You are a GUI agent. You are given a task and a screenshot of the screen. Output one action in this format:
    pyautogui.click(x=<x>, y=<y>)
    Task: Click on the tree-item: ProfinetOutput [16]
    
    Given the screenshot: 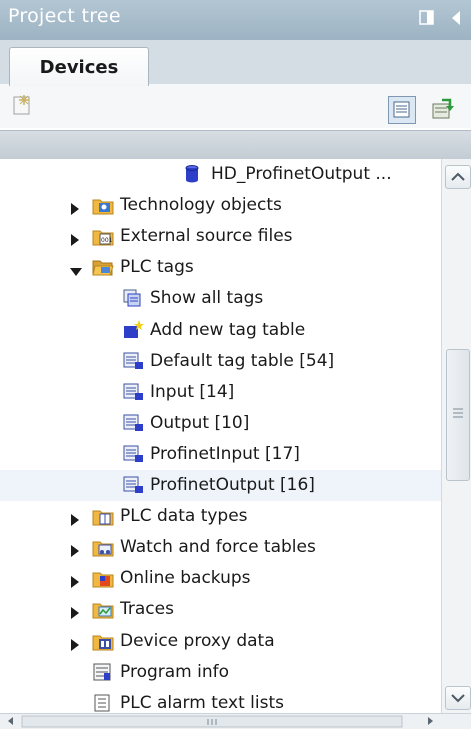 What is the action you would take?
    pyautogui.click(x=220, y=485)
    